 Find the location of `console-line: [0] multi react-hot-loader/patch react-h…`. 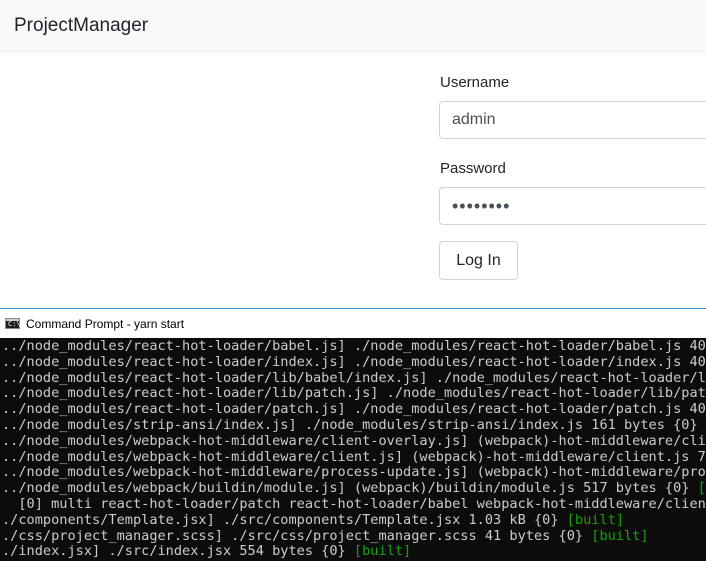

console-line: [0] multi react-hot-loader/patch react-h… is located at coordinates (354, 504).